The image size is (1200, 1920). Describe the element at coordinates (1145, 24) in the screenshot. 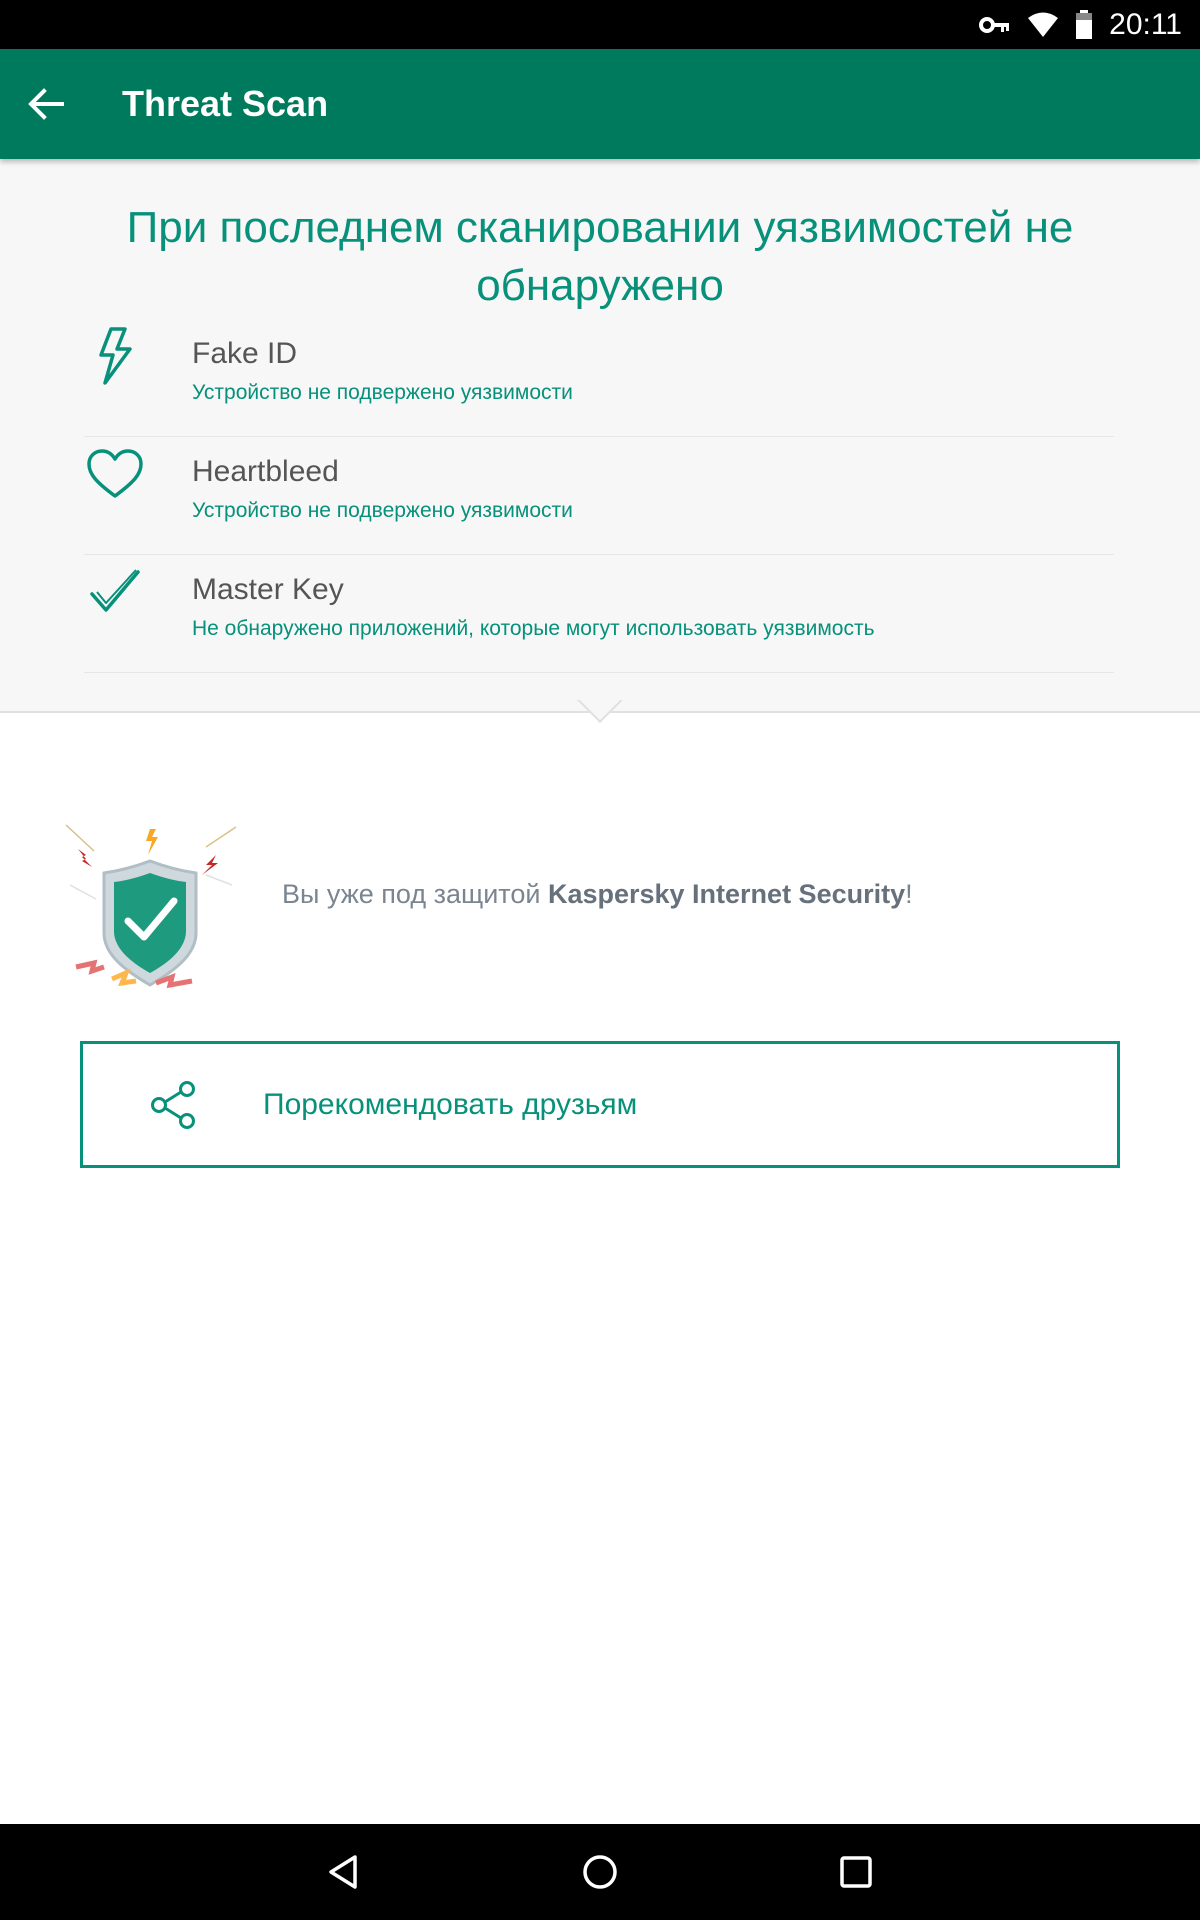

I see `clock: 20:11` at that location.